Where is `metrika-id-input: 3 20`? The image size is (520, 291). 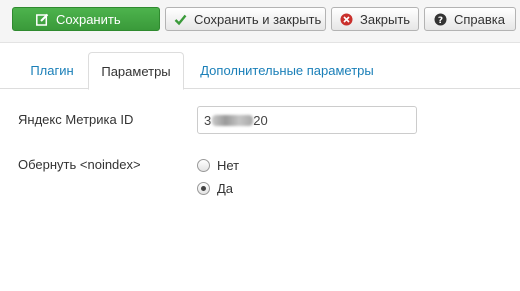
metrika-id-input: 3 20 is located at coordinates (307, 120).